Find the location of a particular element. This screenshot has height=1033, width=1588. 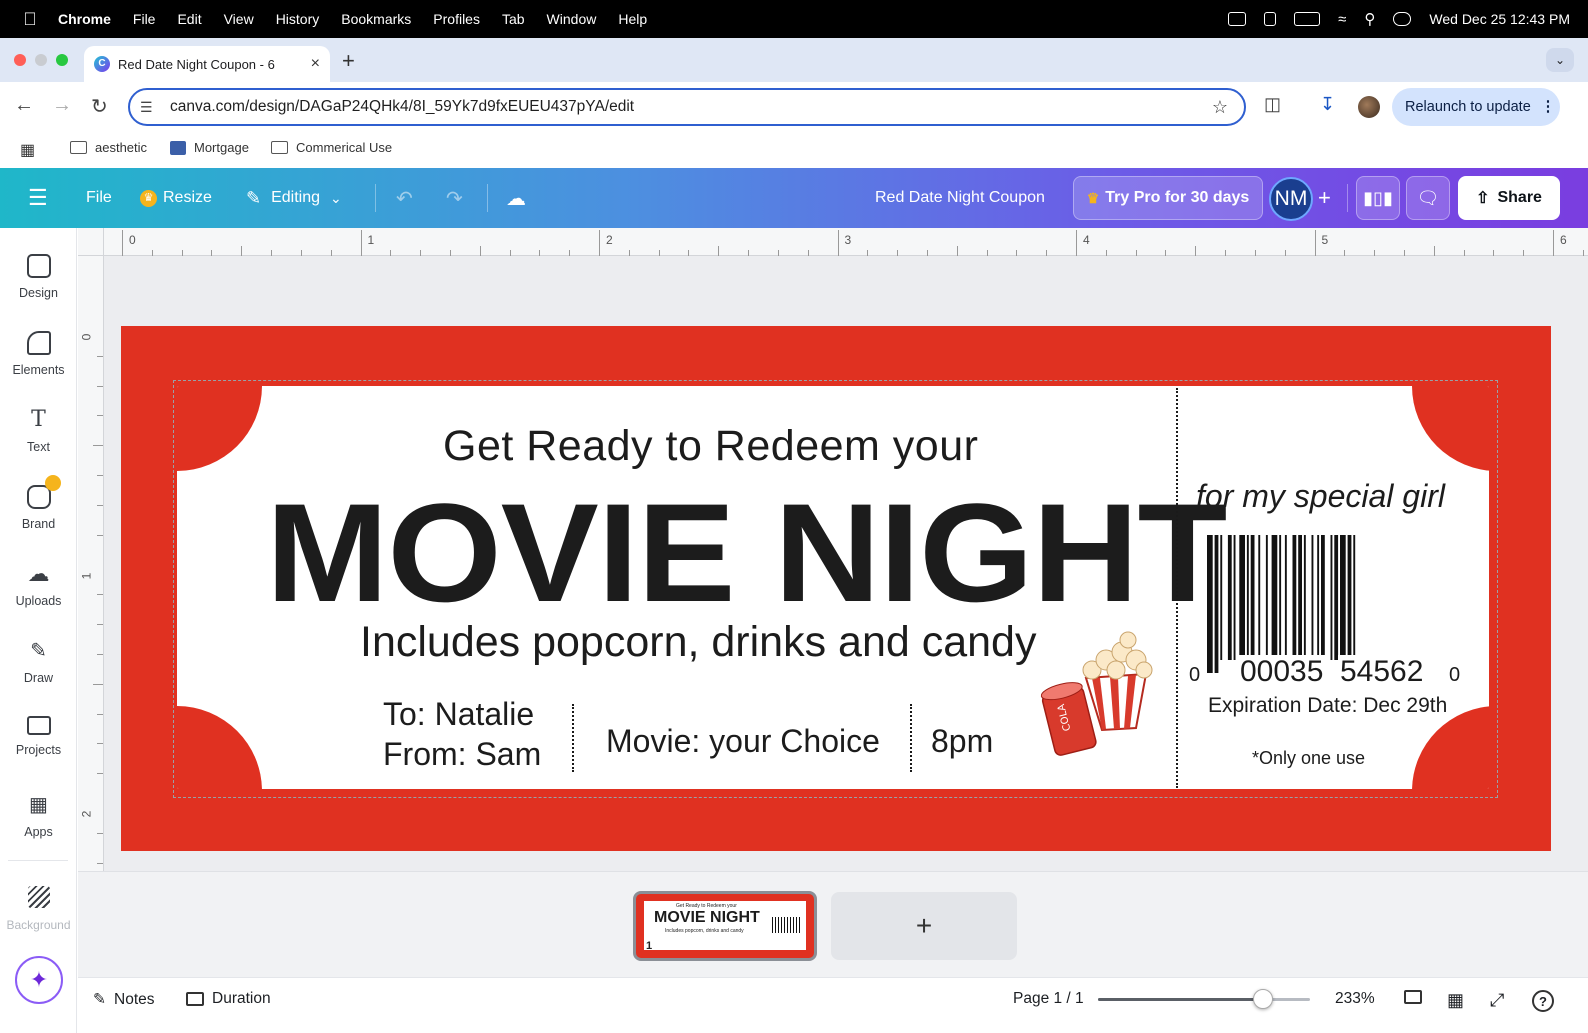

tab-search-chevron-icon: ⌄ is located at coordinates (1560, 60).